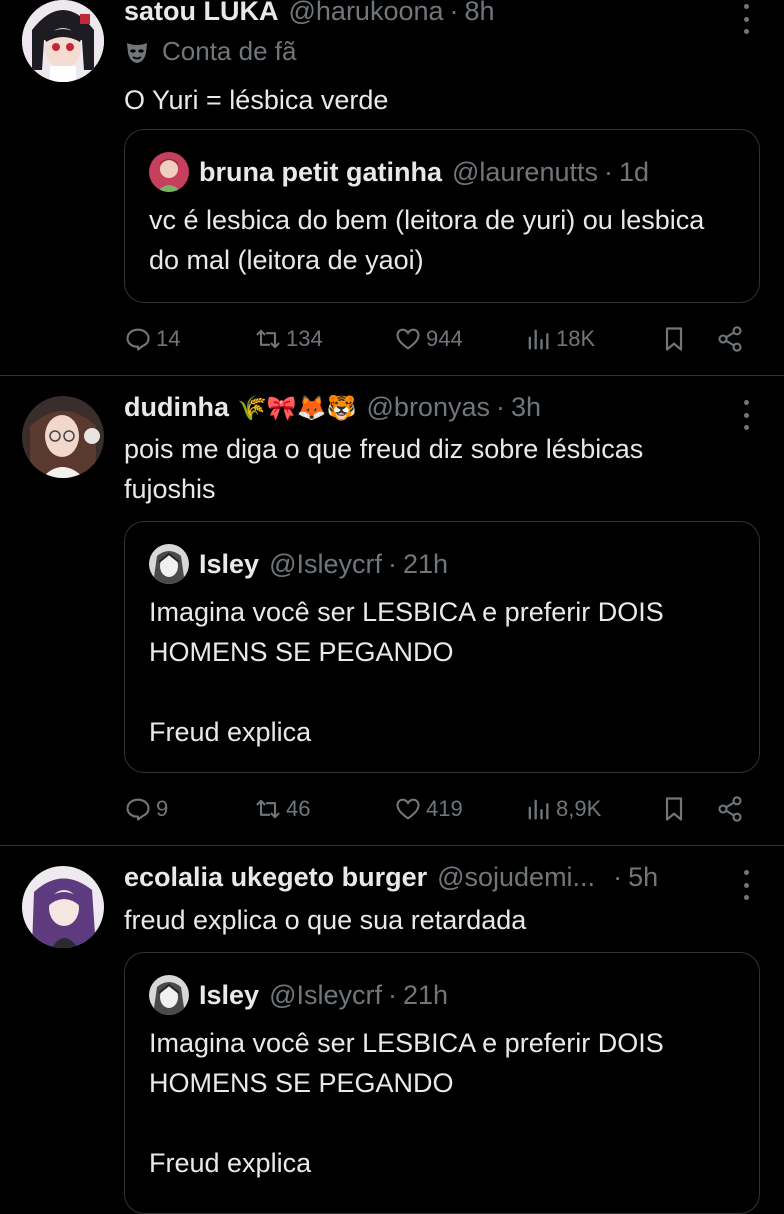 The image size is (784, 1214). What do you see at coordinates (428, 407) in the screenshot?
I see `user-handle: @bronyas` at bounding box center [428, 407].